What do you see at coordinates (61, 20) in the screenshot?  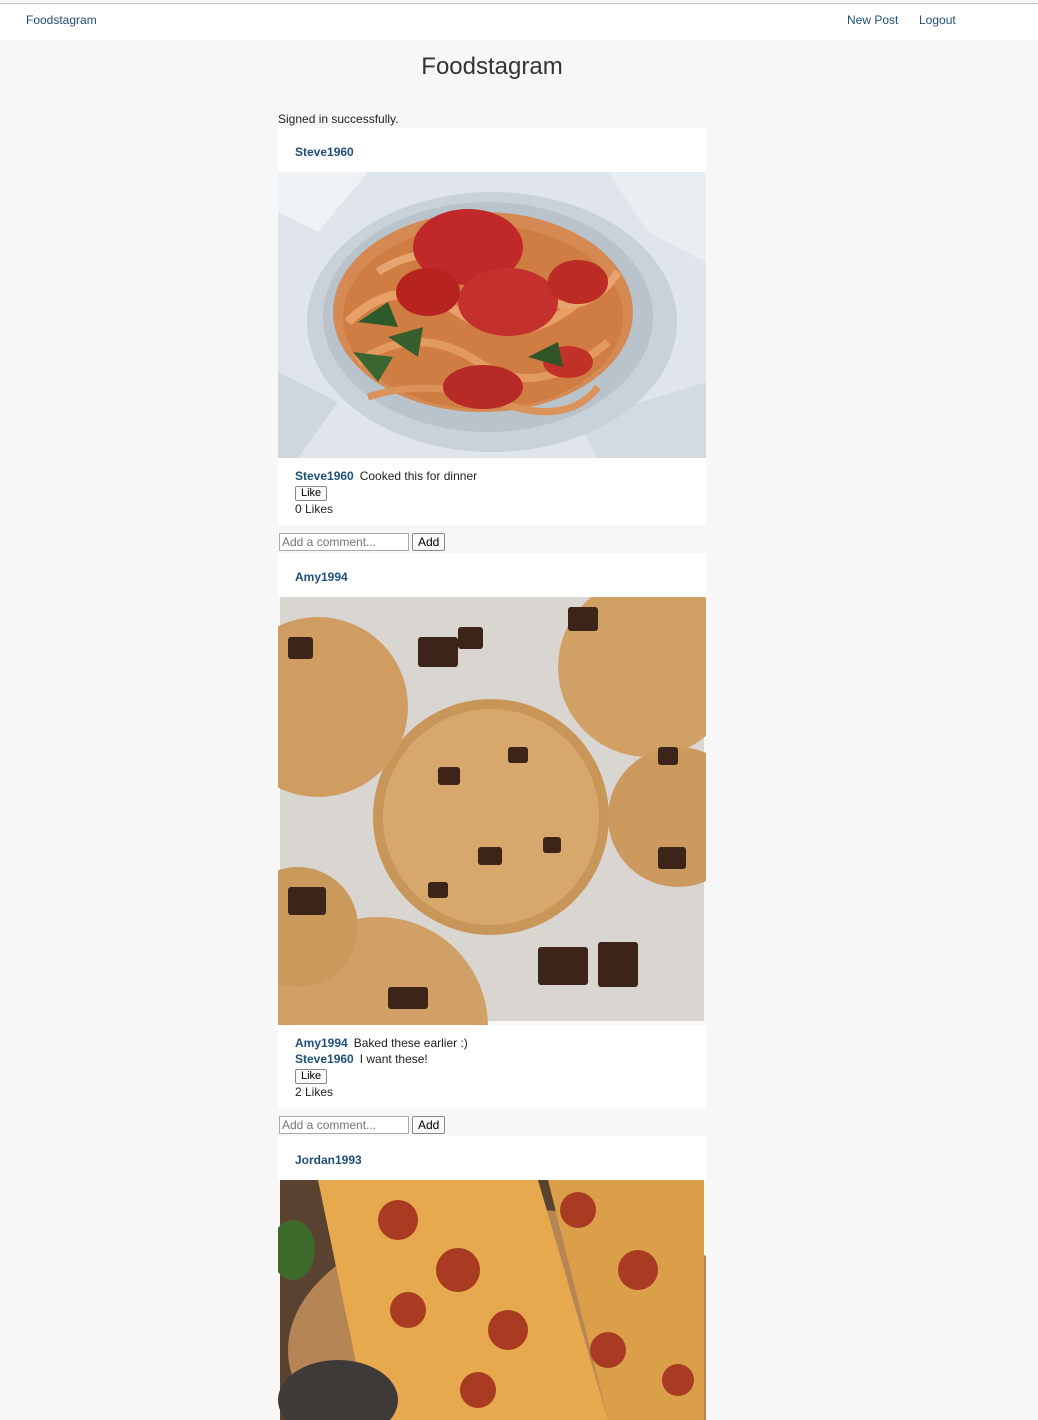 I see `brand-link: Foodstagram` at bounding box center [61, 20].